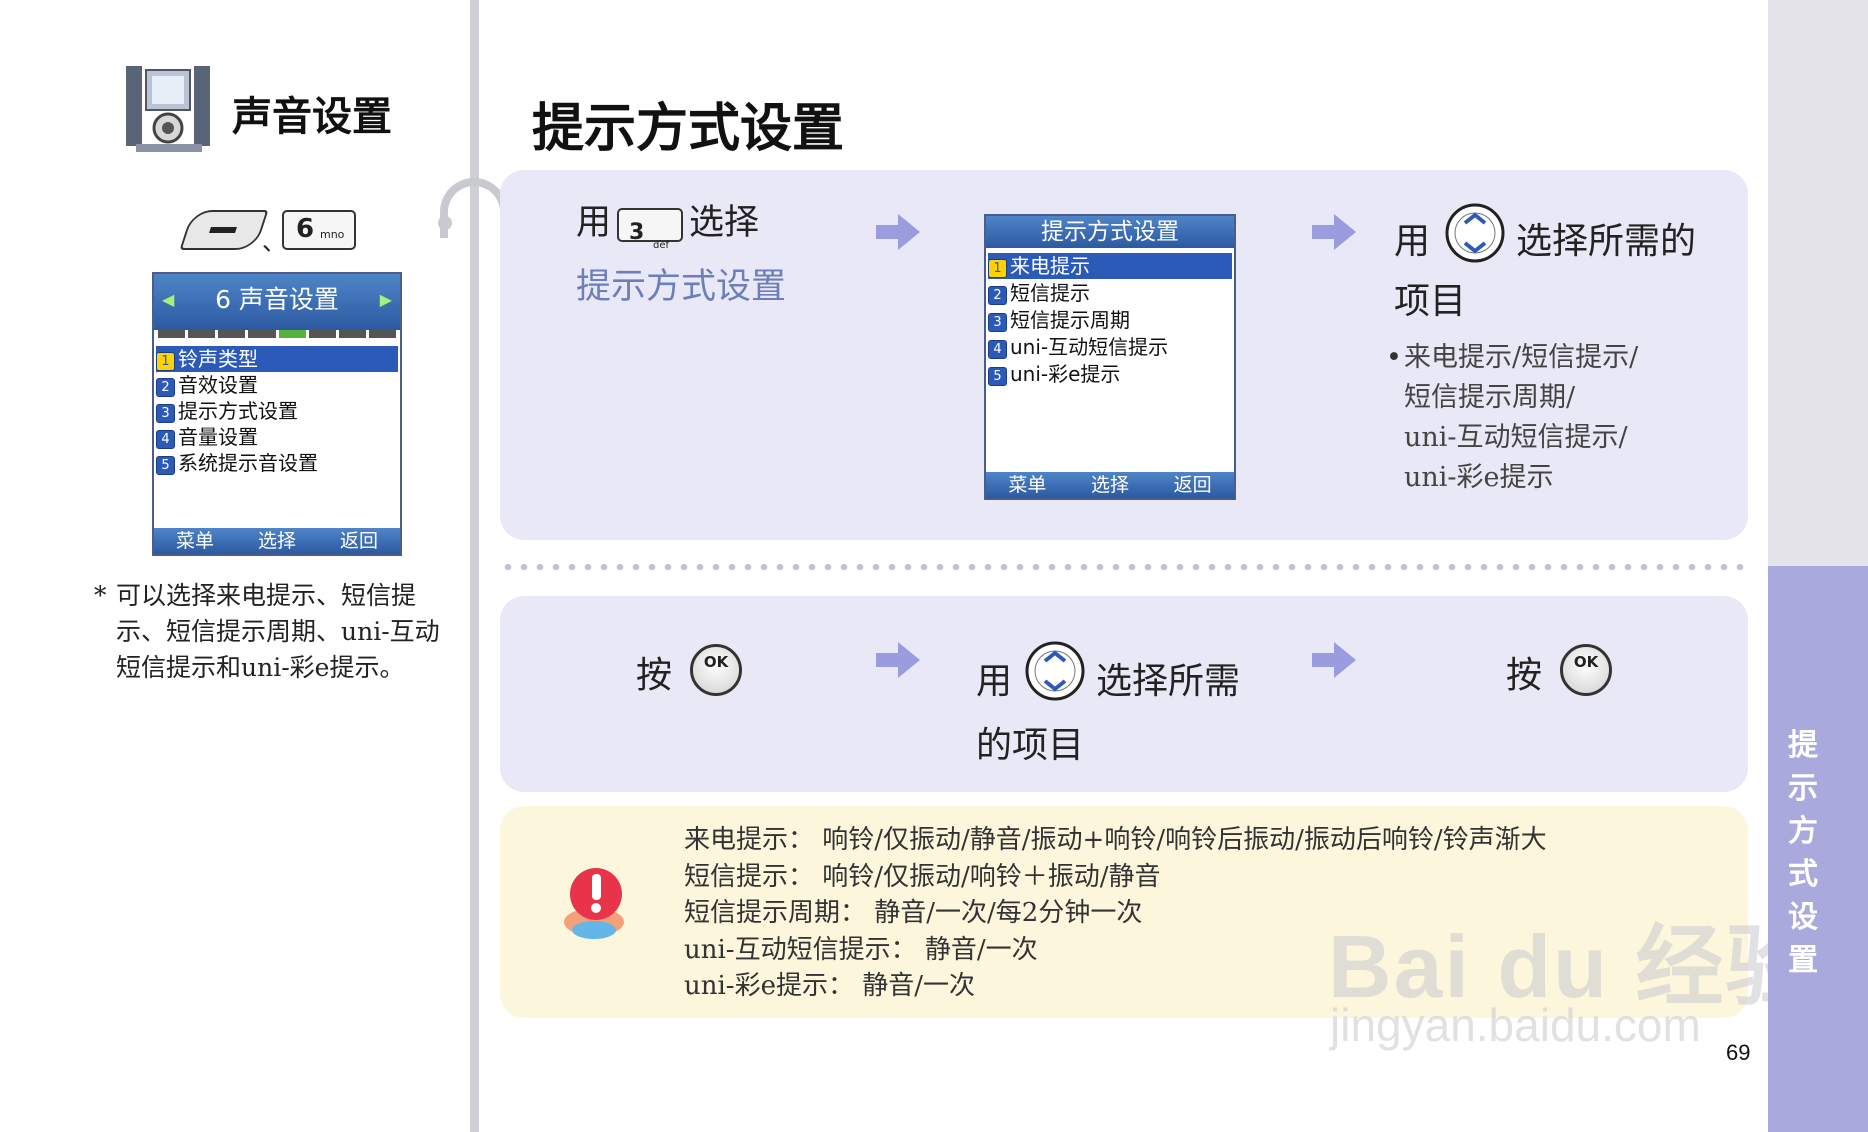 This screenshot has height=1132, width=1868. Describe the element at coordinates (1818, 283) in the screenshot. I see `side-margin-strip` at that location.